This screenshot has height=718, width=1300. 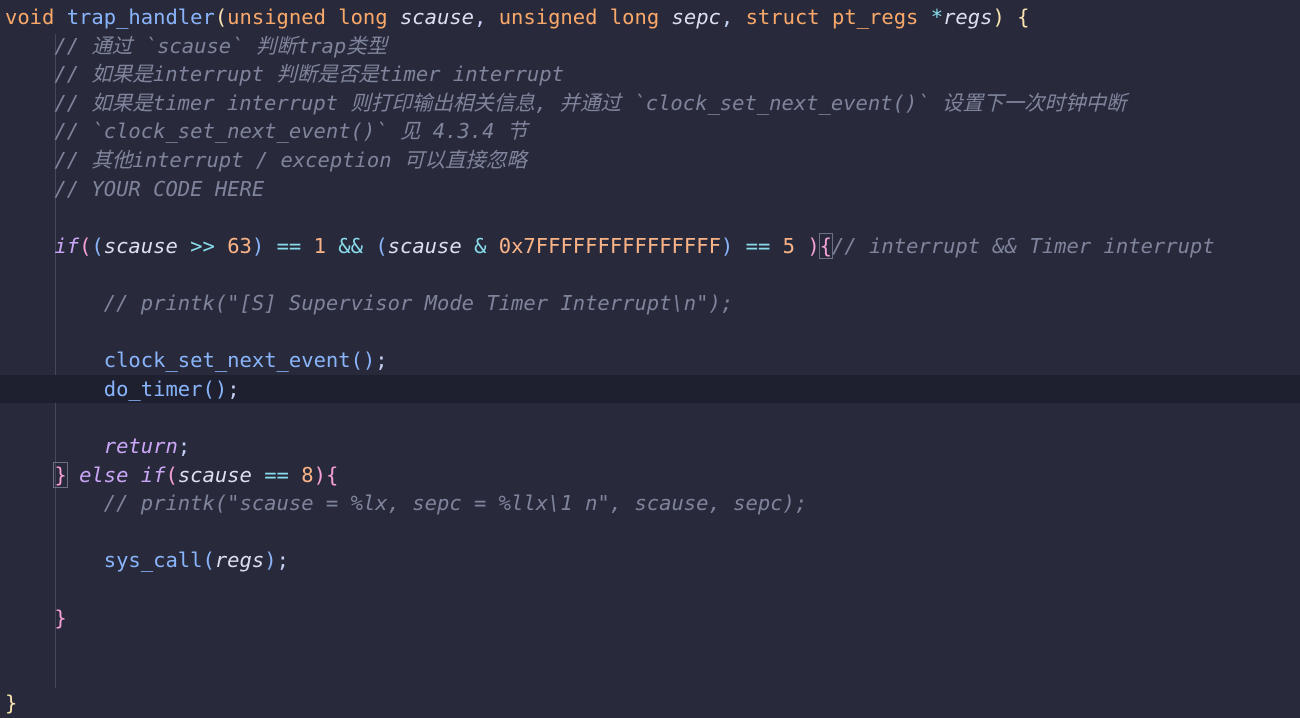 I want to click on code-token: pt_regs, so click(x=875, y=17).